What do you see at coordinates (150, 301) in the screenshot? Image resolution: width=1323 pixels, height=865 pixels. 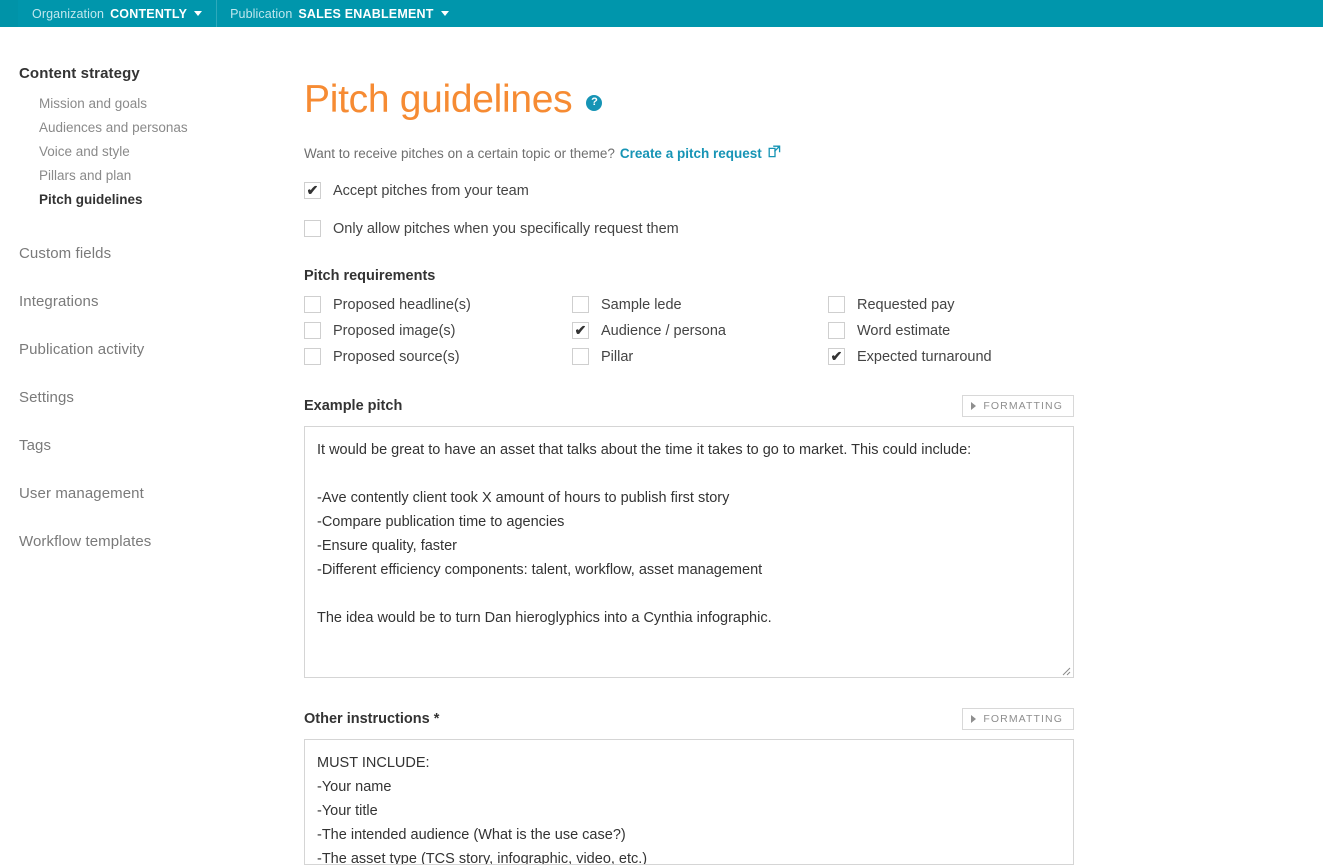 I see `sidebar-item-integrations: Integrations` at bounding box center [150, 301].